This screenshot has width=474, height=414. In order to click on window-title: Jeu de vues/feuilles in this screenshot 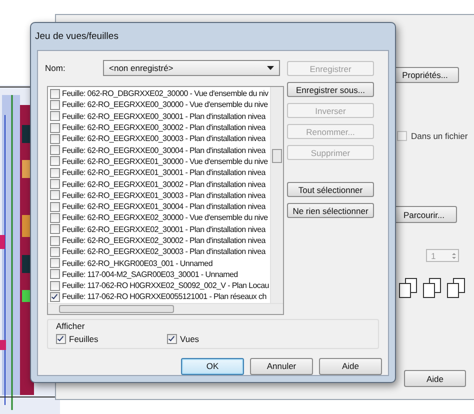, I will do `click(77, 37)`.